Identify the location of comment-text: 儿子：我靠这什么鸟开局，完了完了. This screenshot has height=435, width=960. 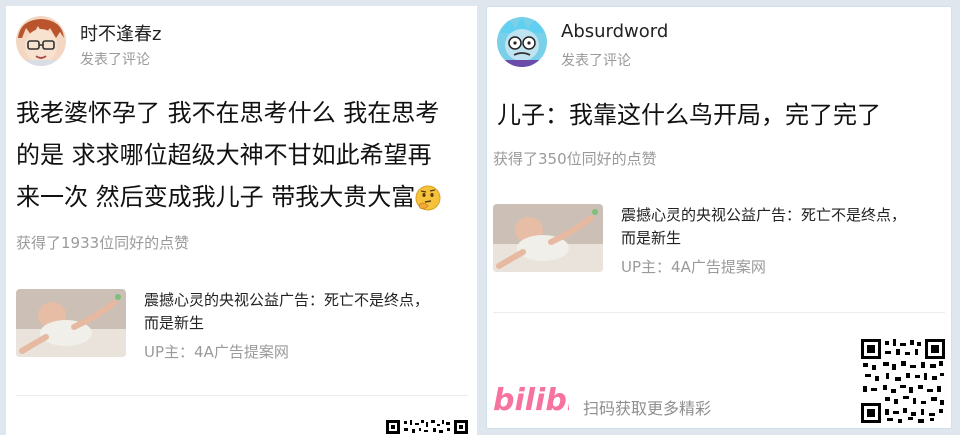
(717, 115).